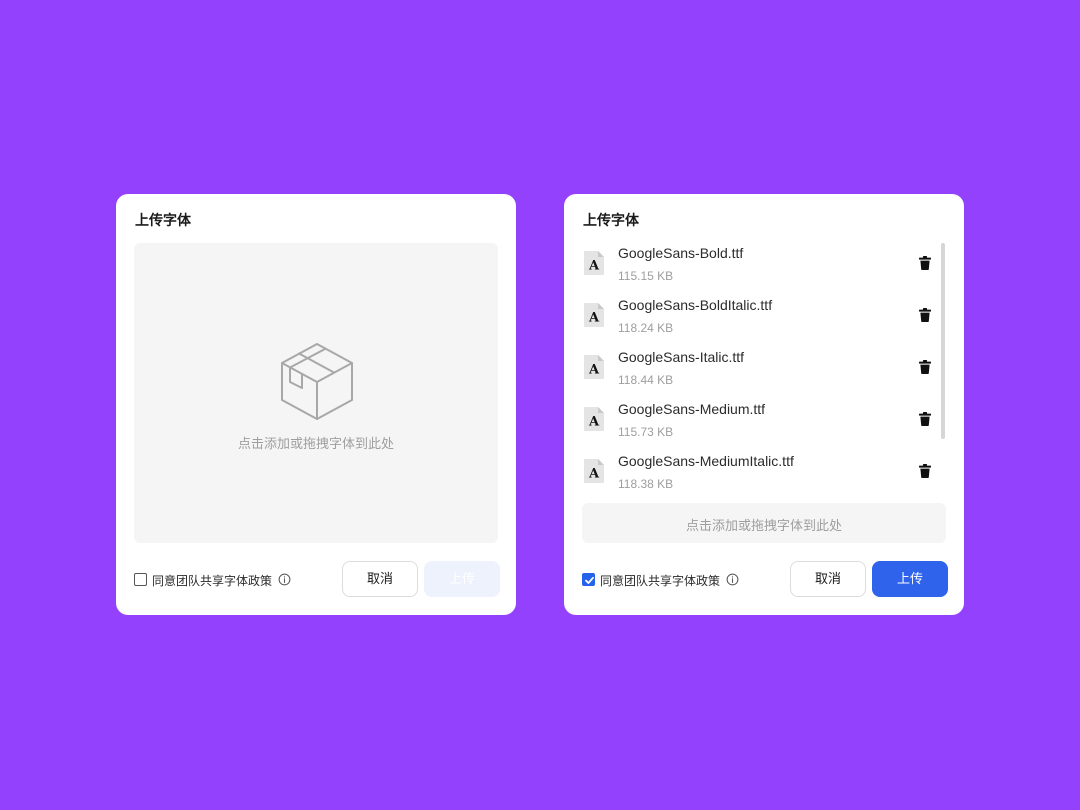 This screenshot has width=1080, height=810. Describe the element at coordinates (757, 472) in the screenshot. I see `file-item: A GoogleSans-MediumItalic.ttf 118.38 KB` at that location.